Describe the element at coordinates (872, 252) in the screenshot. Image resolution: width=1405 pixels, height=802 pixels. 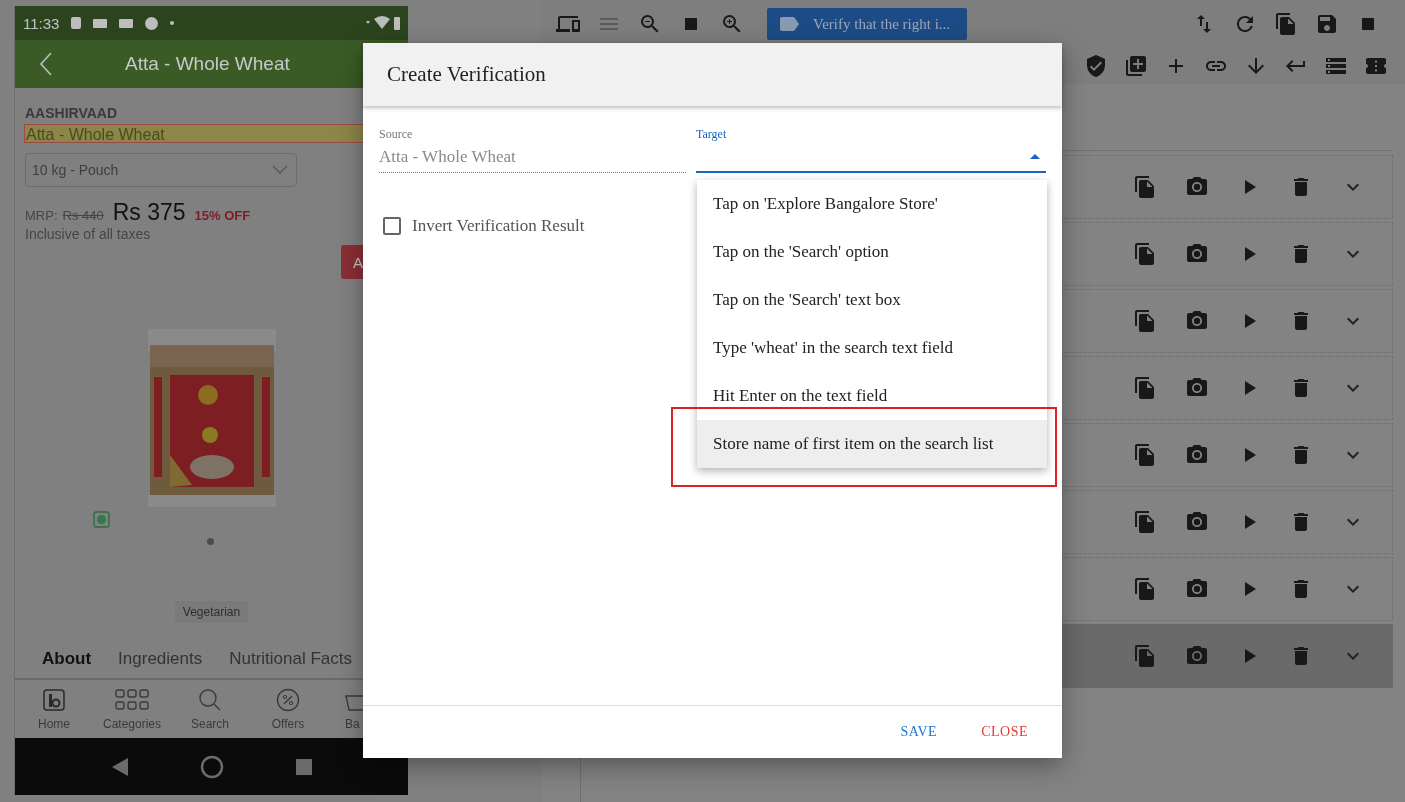
I see `menu-option: Tap on the 'Search' option` at that location.